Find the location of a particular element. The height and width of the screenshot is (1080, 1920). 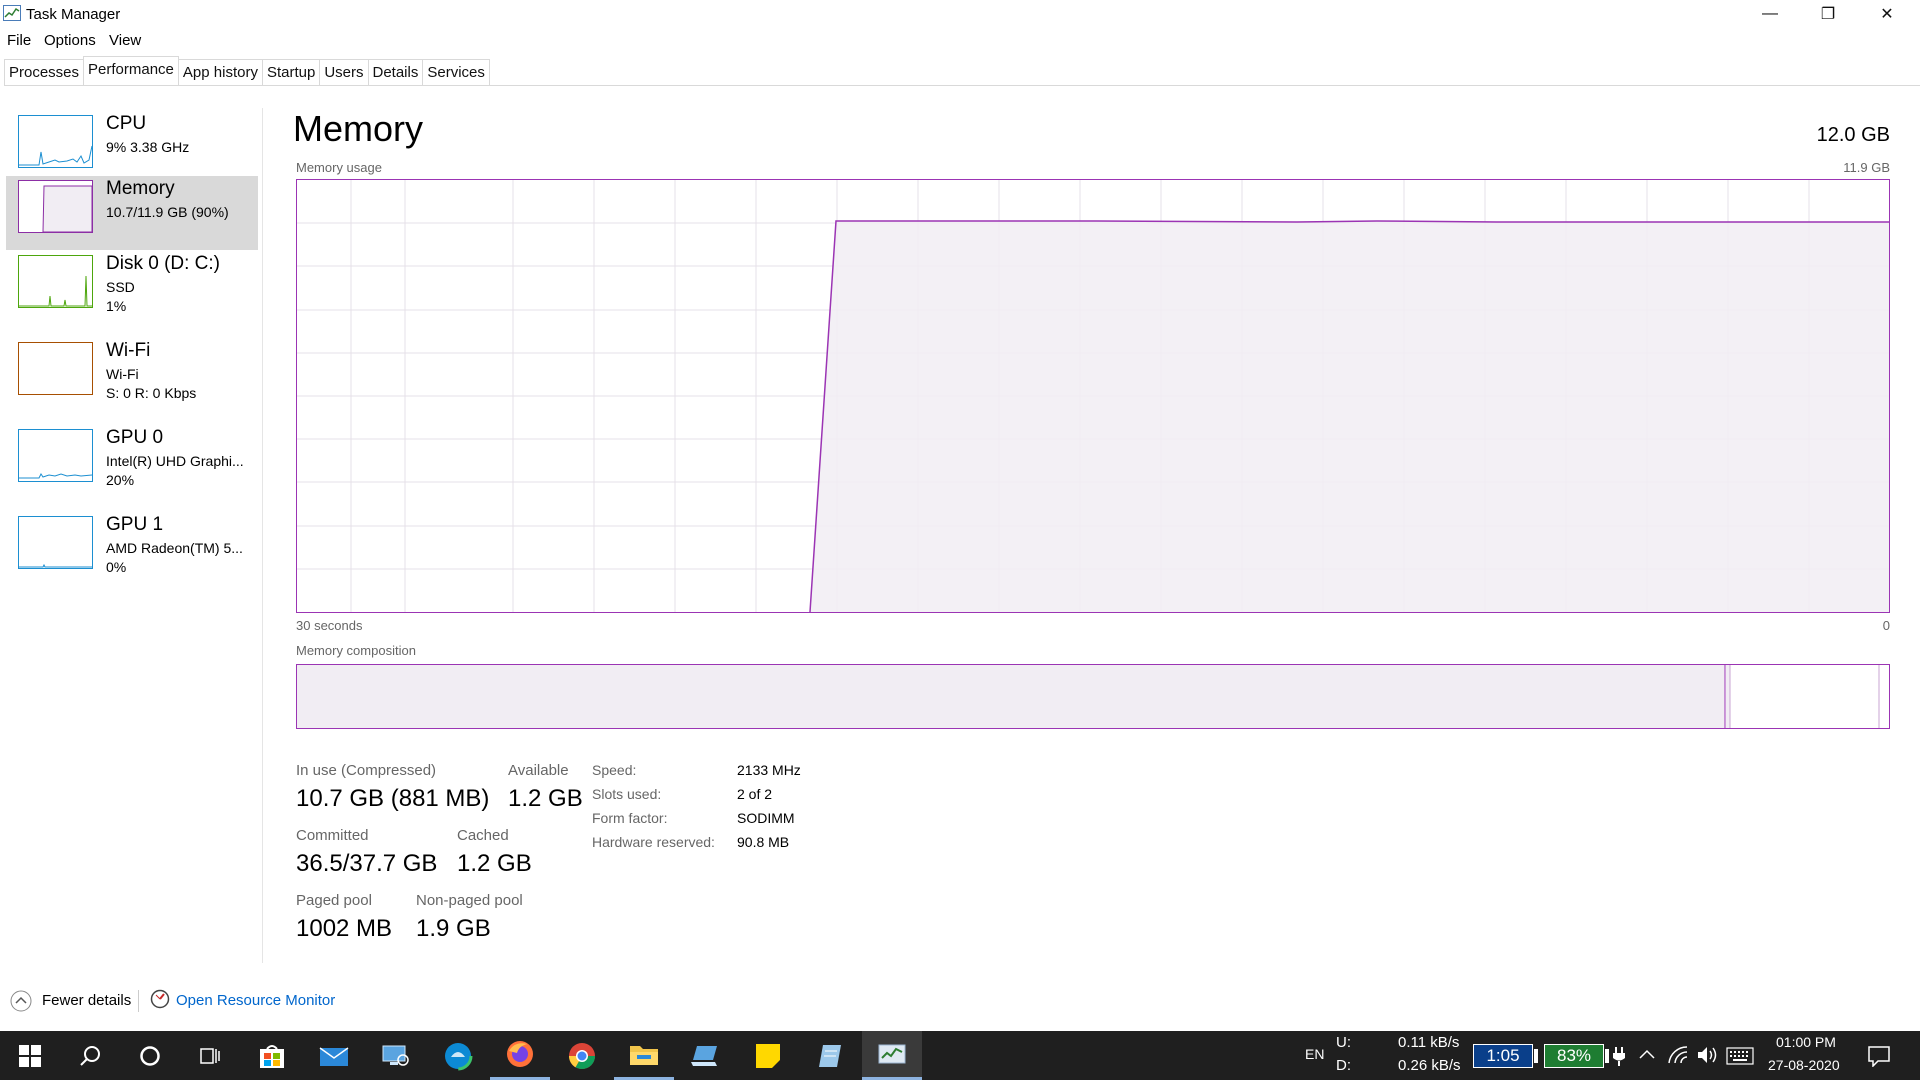

cpu-thumbnail is located at coordinates (55, 141).